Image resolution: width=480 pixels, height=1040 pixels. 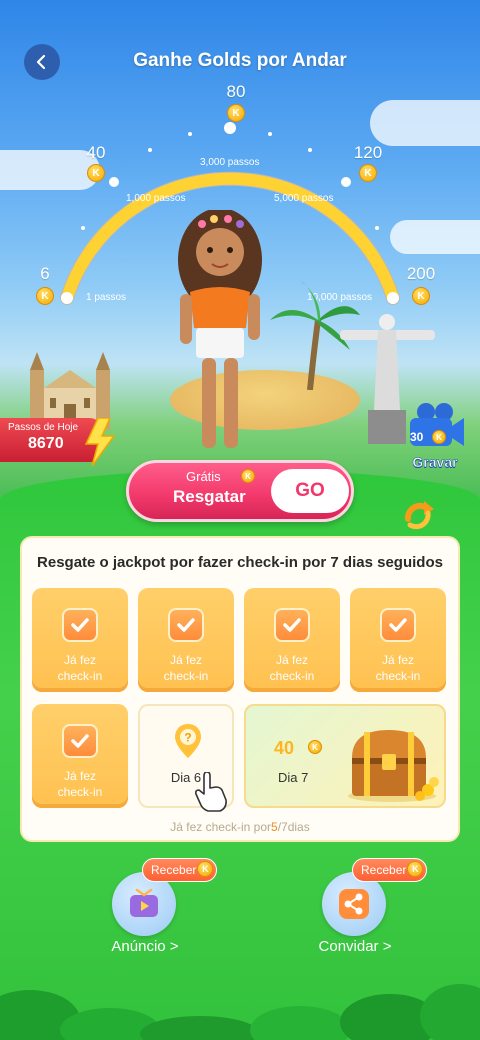 What do you see at coordinates (220, 329) in the screenshot?
I see `character-illustration` at bounding box center [220, 329].